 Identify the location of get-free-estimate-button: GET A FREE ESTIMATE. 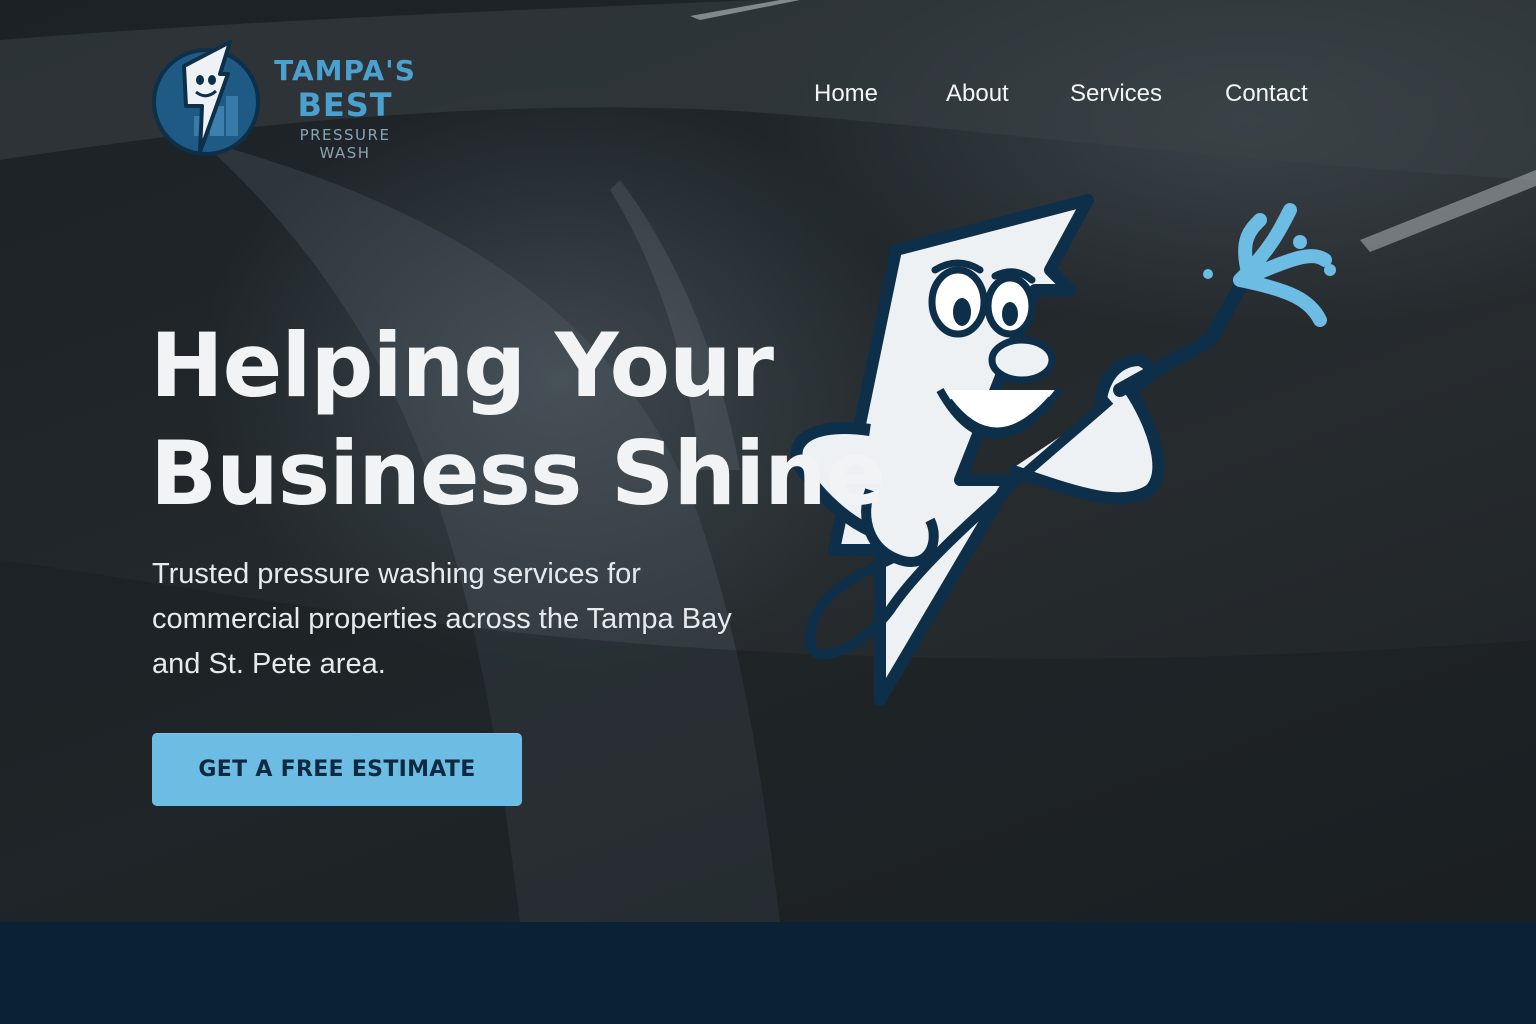
(337, 769).